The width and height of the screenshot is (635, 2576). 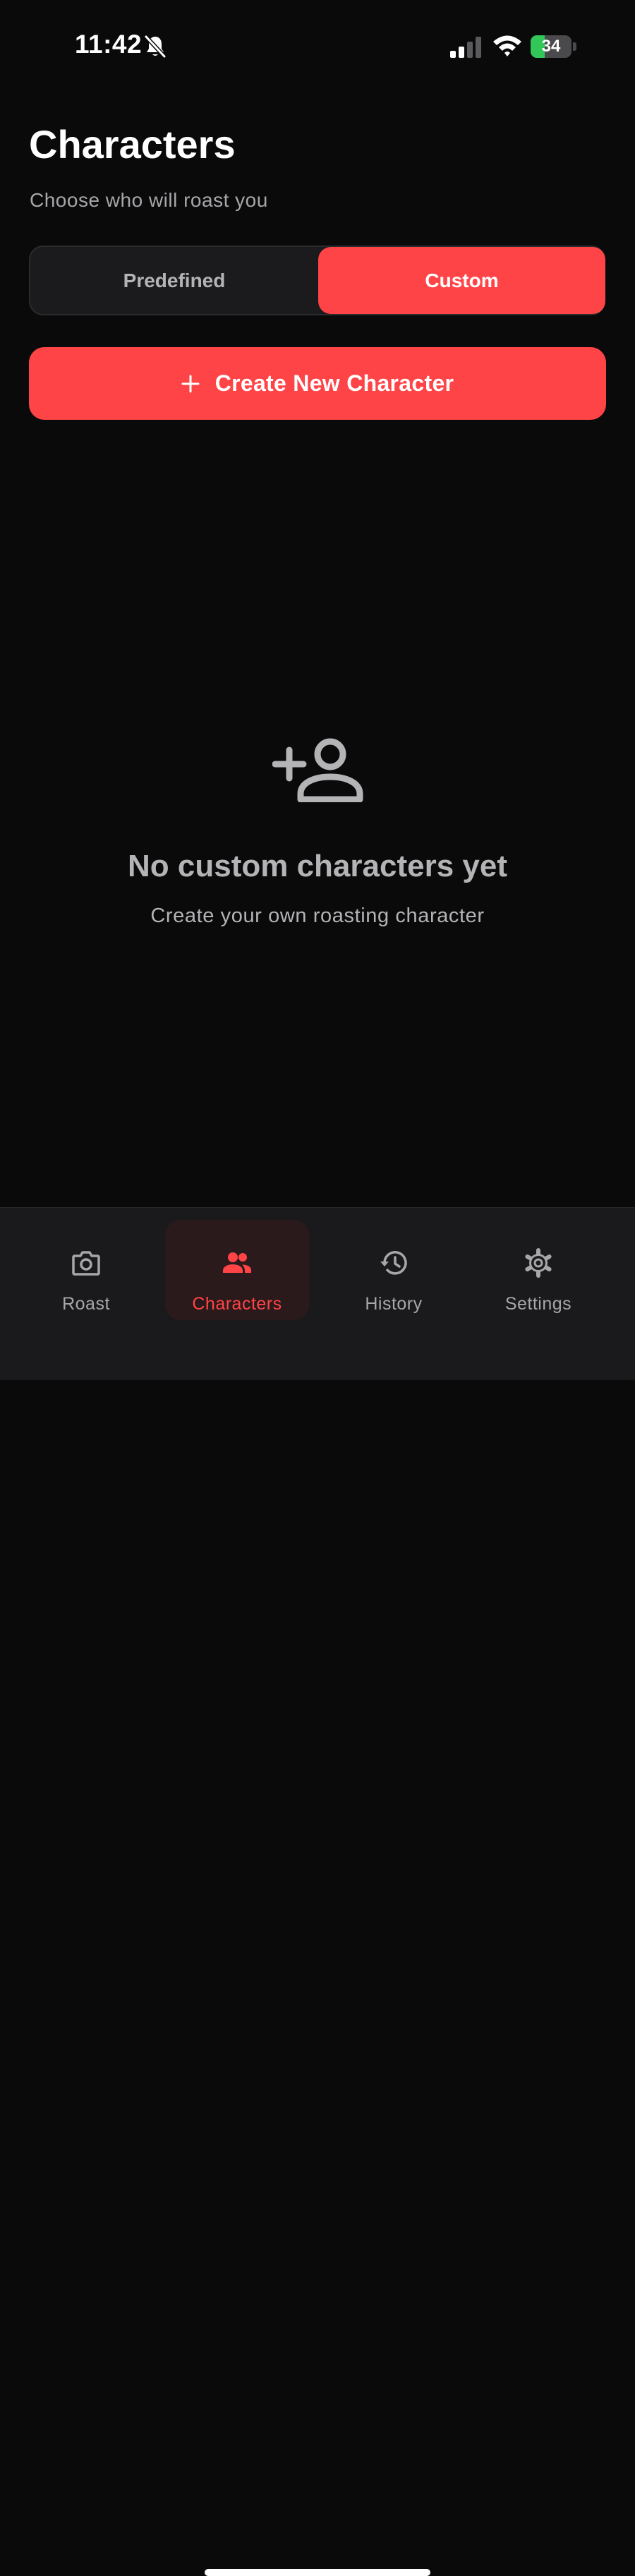 I want to click on status-time: 11:42, so click(x=109, y=45).